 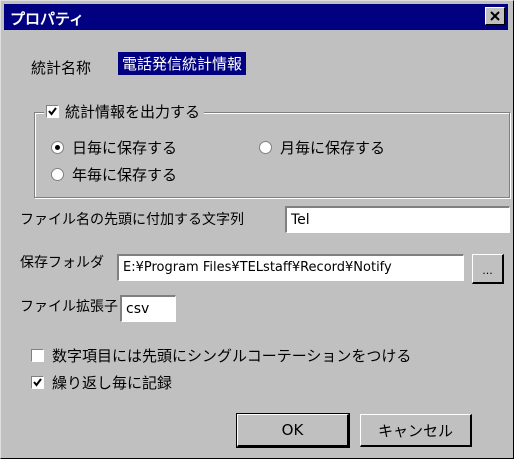 I want to click on filename-prefix-label: ファイル名の先頭に付加する文字列, so click(x=132, y=220).